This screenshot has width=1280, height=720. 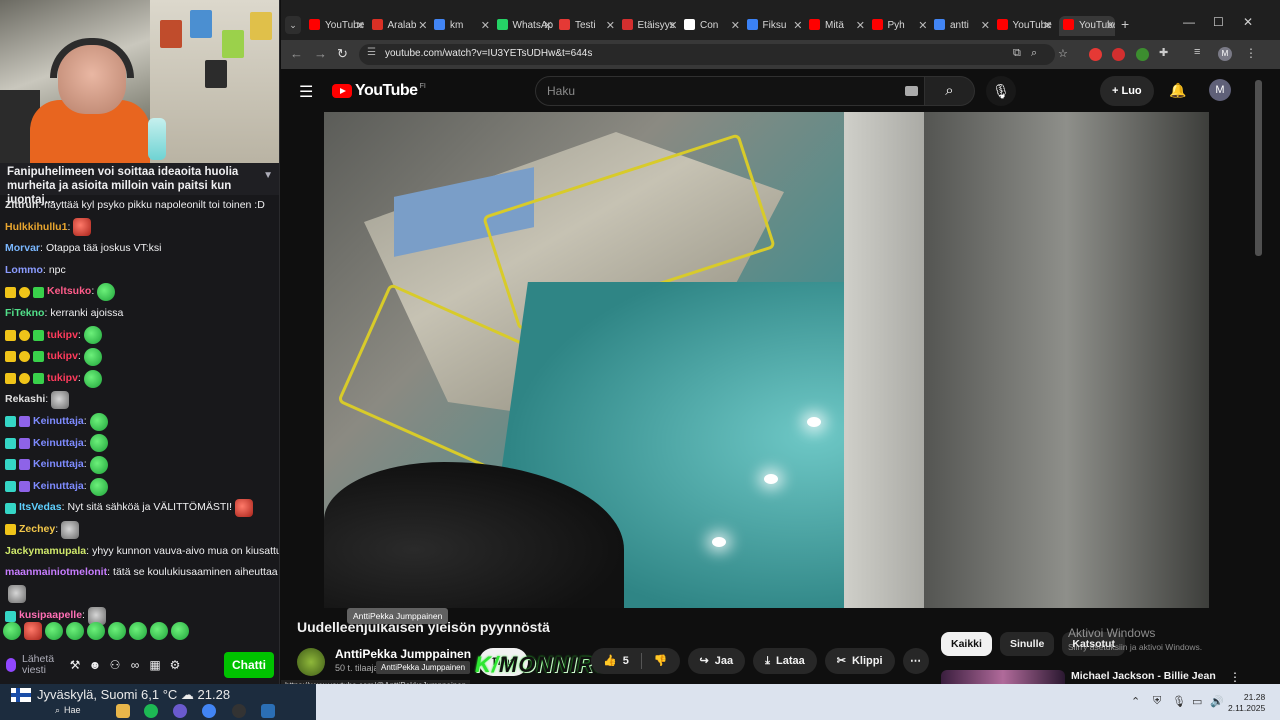 I want to click on chrome-icon, so click(x=209, y=711).